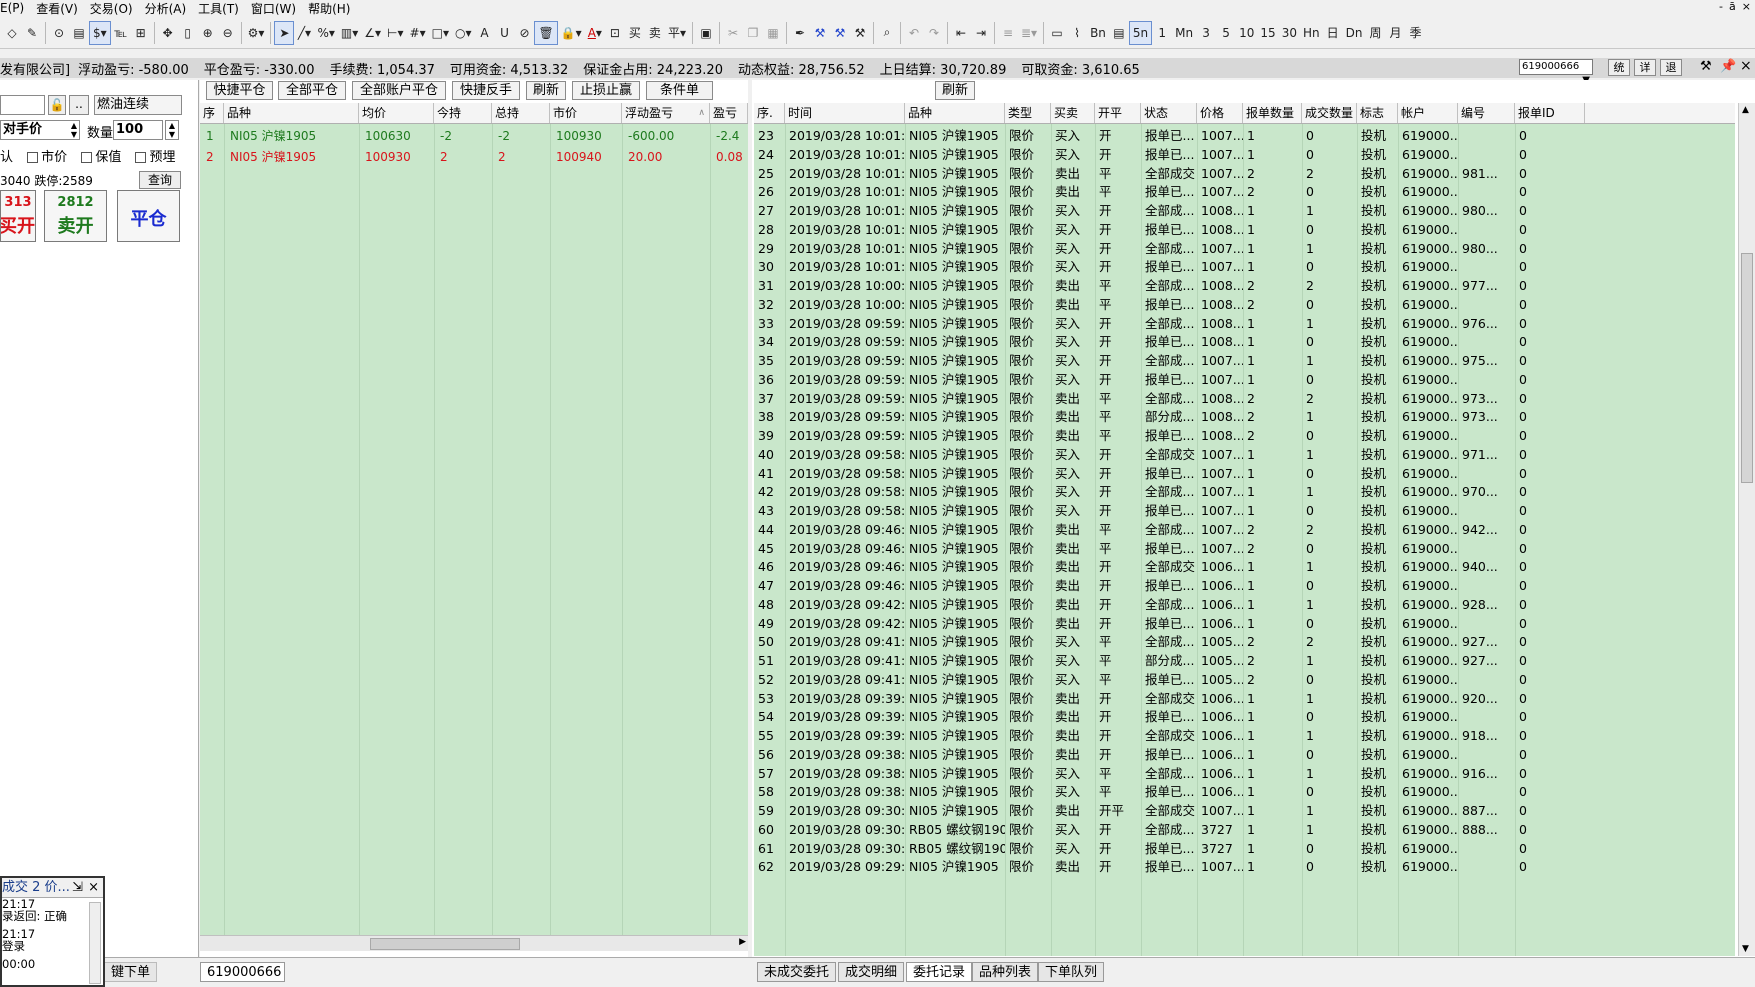 This screenshot has height=987, width=1755. What do you see at coordinates (1029, 33) in the screenshot?
I see `align2-icon: ≣▾` at bounding box center [1029, 33].